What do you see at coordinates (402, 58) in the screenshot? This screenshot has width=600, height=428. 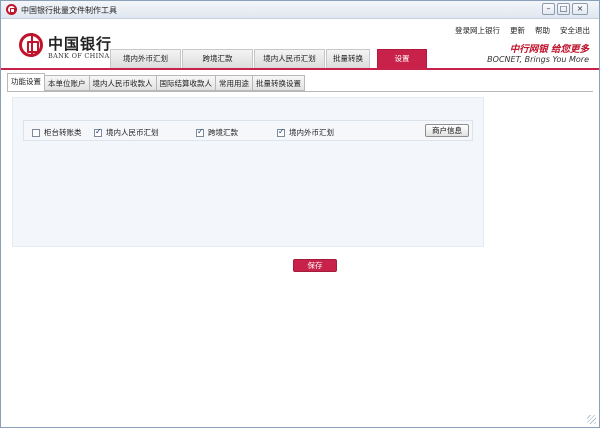 I see `tab-settings: 设置` at bounding box center [402, 58].